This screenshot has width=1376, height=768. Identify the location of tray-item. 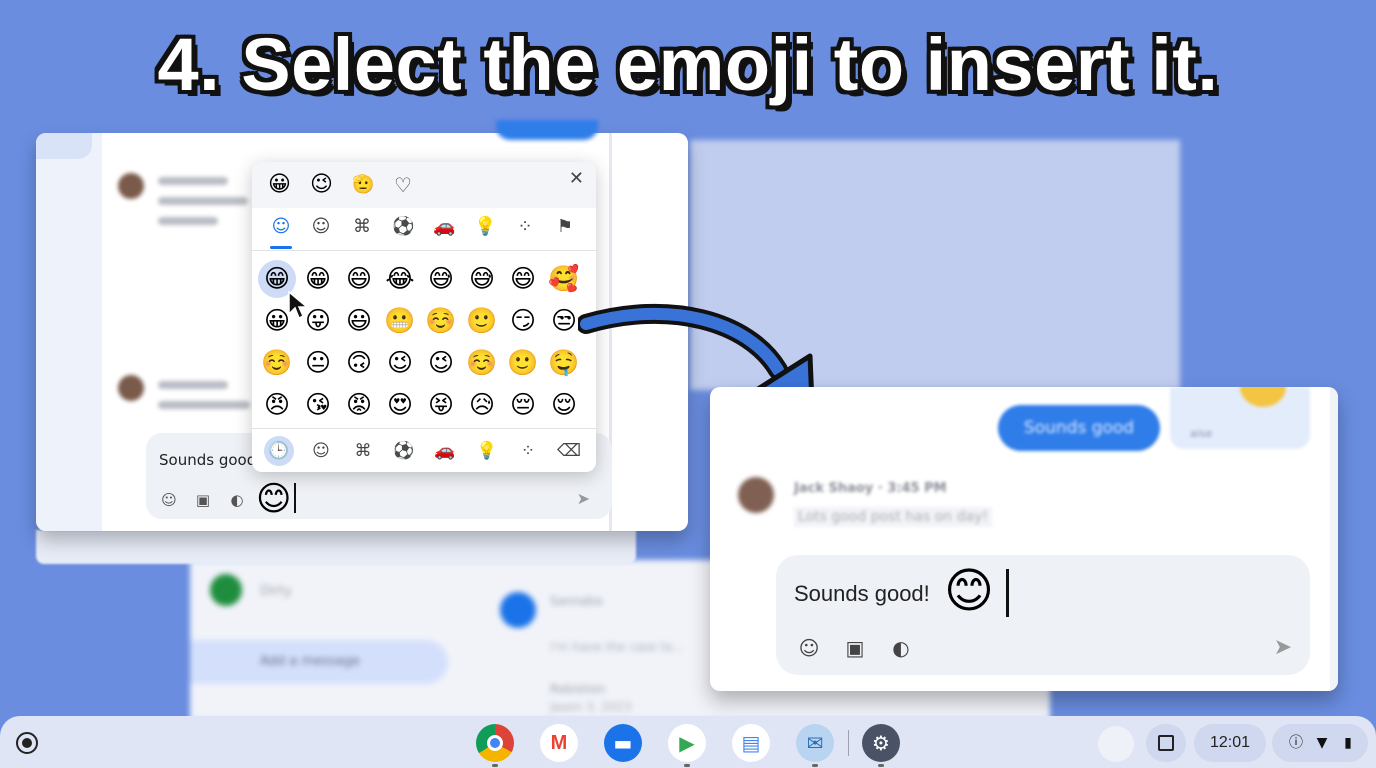
(1116, 744).